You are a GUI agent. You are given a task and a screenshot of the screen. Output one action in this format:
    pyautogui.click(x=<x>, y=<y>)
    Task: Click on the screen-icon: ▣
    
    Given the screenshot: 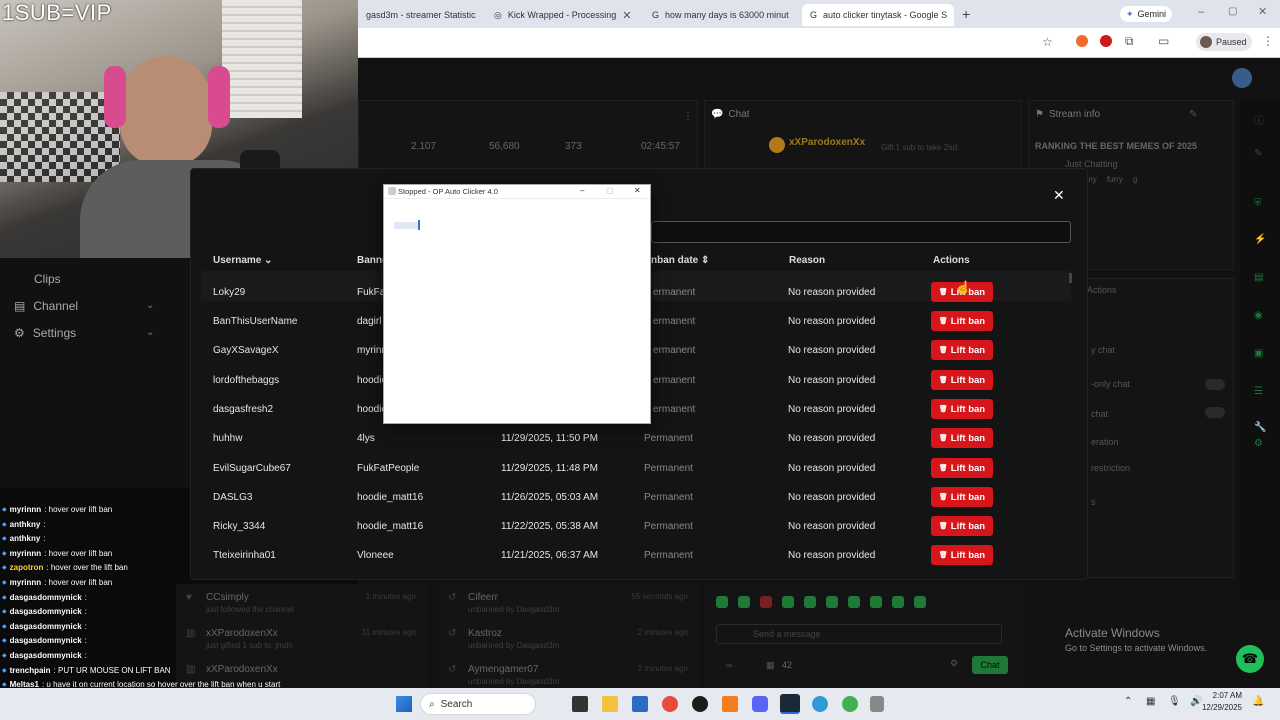 What is the action you would take?
    pyautogui.click(x=1258, y=353)
    